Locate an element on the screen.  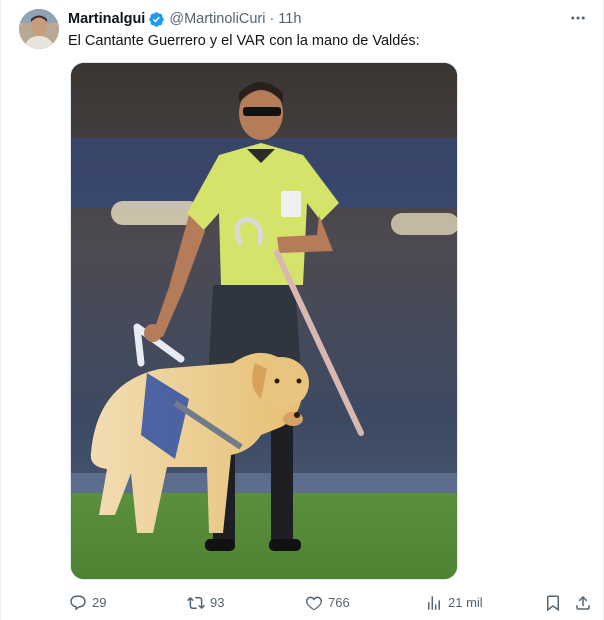
retweet-icon is located at coordinates (196, 603).